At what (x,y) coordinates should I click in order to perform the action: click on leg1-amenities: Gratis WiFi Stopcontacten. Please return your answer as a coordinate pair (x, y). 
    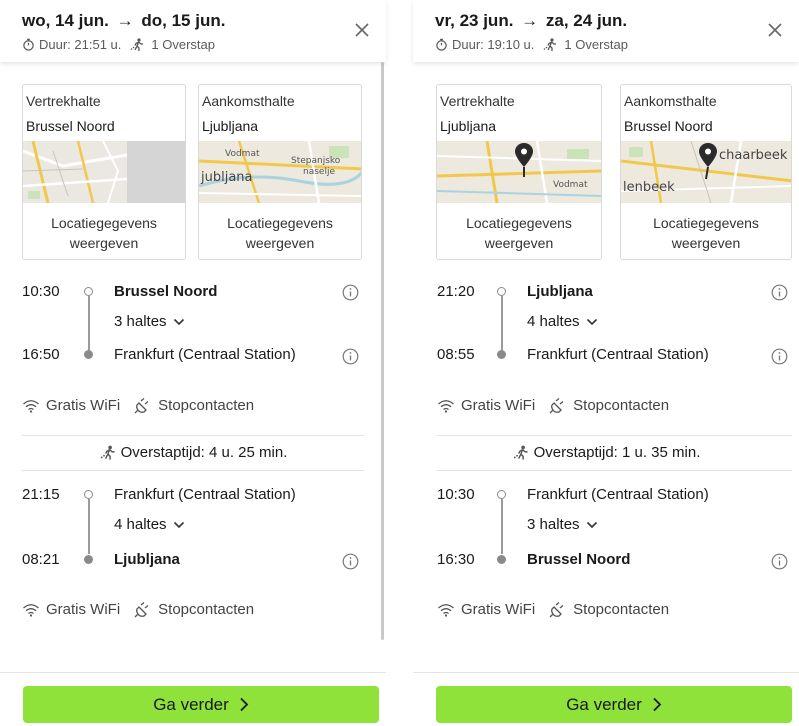
    Looking at the image, I should click on (560, 405).